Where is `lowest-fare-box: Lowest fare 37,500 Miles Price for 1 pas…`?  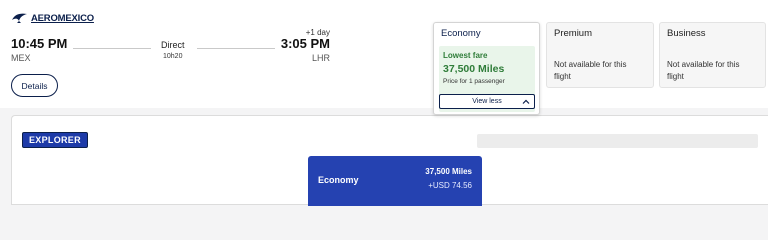 lowest-fare-box: Lowest fare 37,500 Miles Price for 1 pas… is located at coordinates (487, 79).